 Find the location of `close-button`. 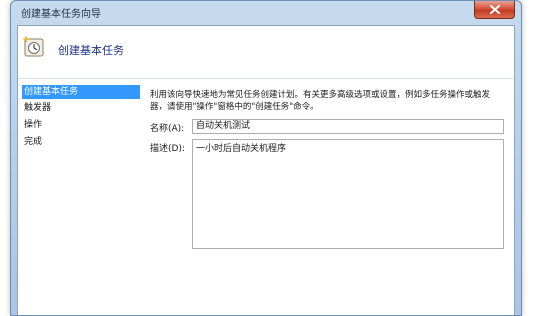

close-button is located at coordinates (494, 10).